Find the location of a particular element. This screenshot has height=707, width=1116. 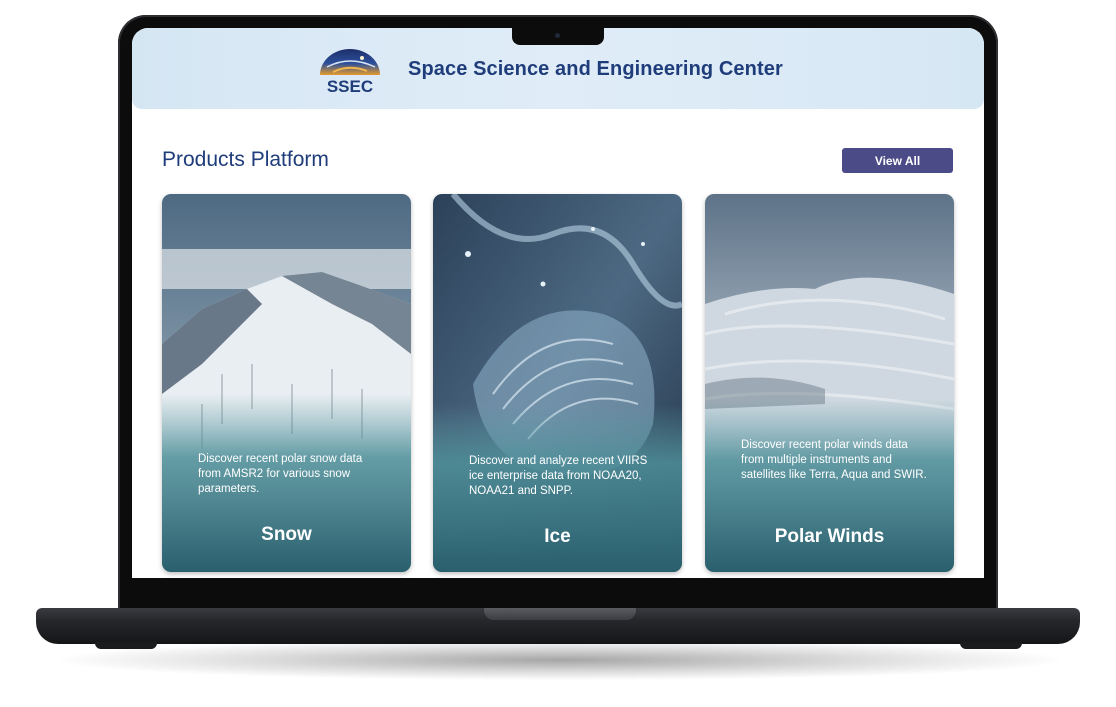

polar-winds-image is located at coordinates (829, 383).